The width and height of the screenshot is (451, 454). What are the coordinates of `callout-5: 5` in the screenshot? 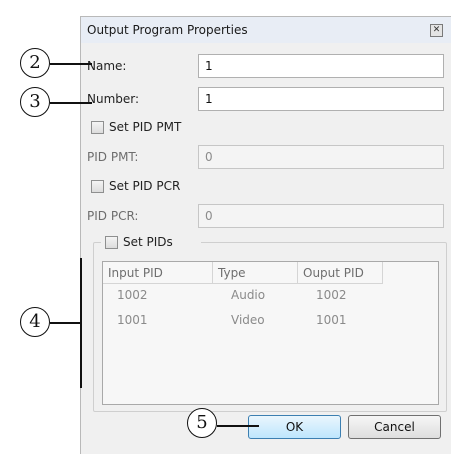 It's located at (202, 423).